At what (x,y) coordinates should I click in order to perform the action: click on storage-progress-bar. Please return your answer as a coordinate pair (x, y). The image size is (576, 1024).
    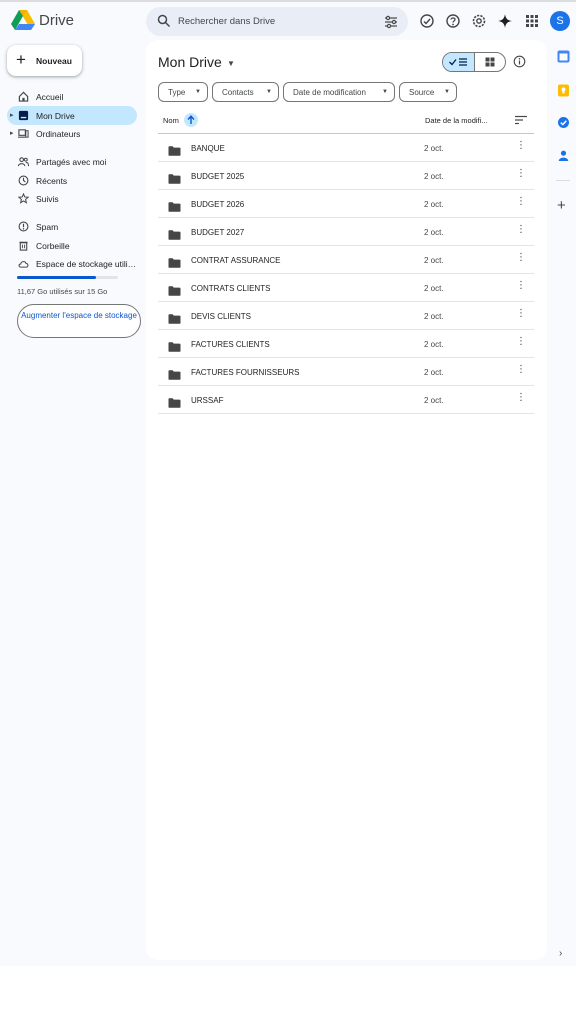
    Looking at the image, I should click on (67, 277).